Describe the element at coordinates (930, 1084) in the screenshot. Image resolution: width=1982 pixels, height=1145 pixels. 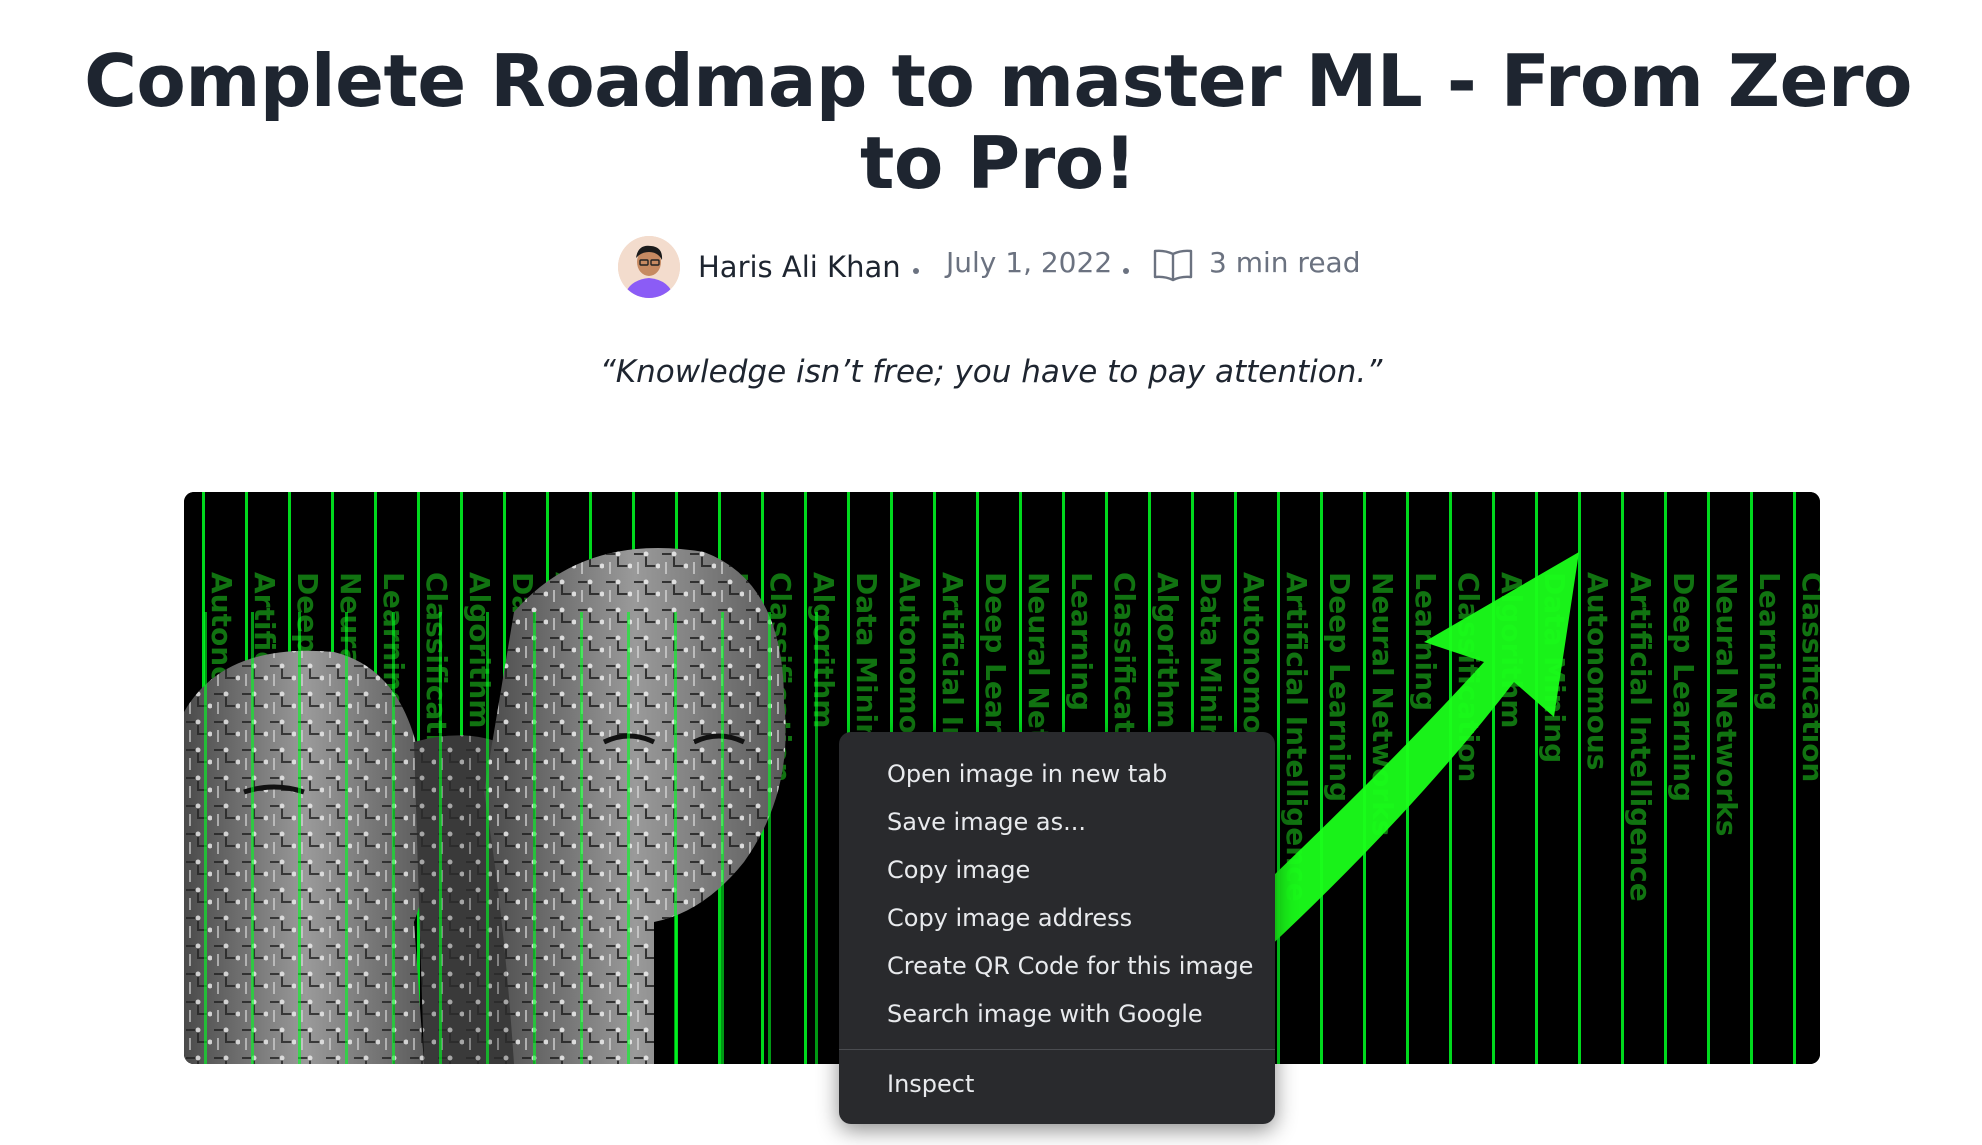
I see `menu-item-inspect: Inspect` at that location.